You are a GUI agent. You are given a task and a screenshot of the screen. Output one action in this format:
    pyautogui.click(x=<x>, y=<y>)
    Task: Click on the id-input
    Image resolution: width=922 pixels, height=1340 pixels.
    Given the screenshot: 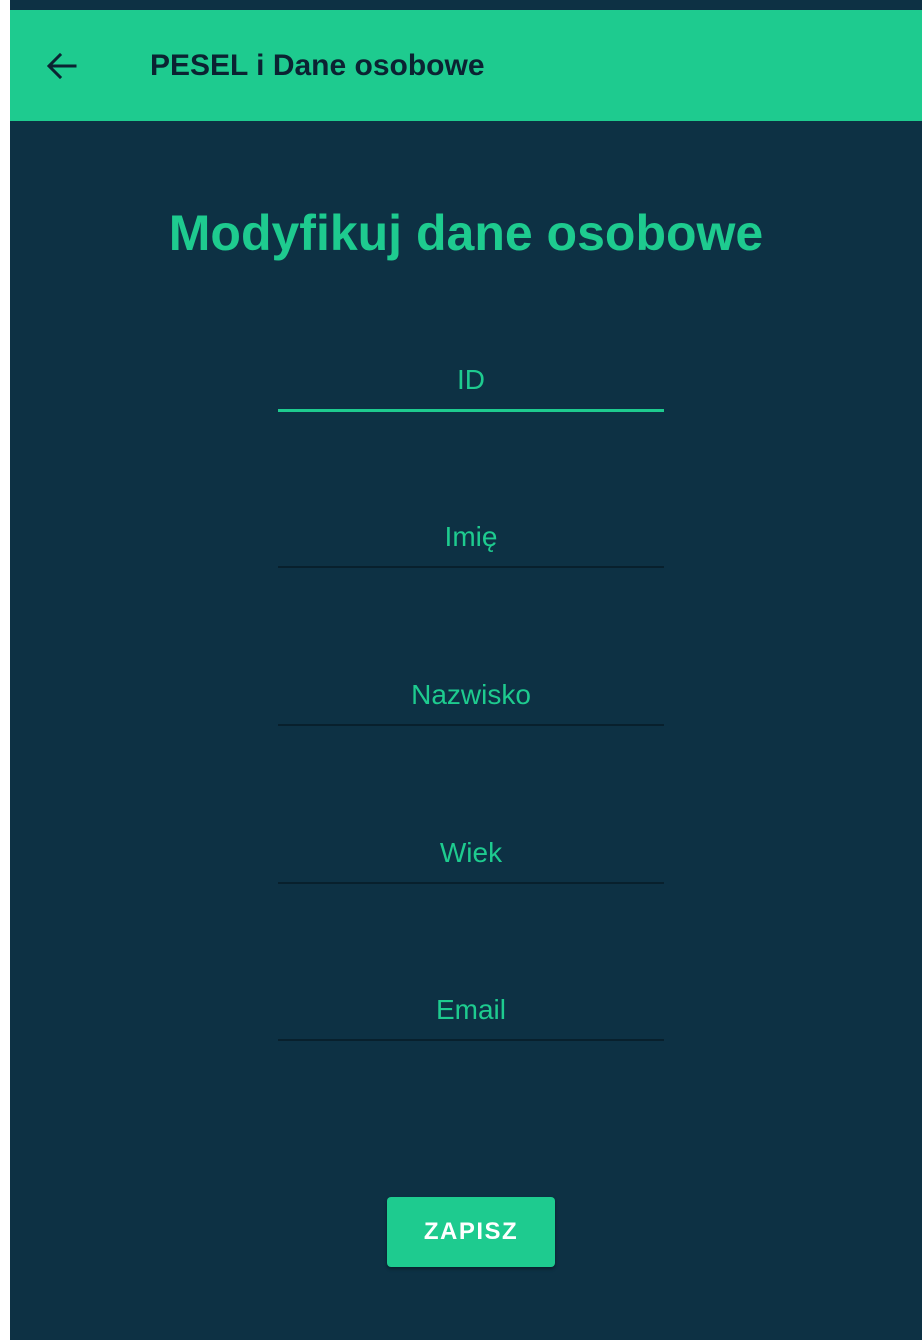 What is the action you would take?
    pyautogui.click(x=471, y=381)
    